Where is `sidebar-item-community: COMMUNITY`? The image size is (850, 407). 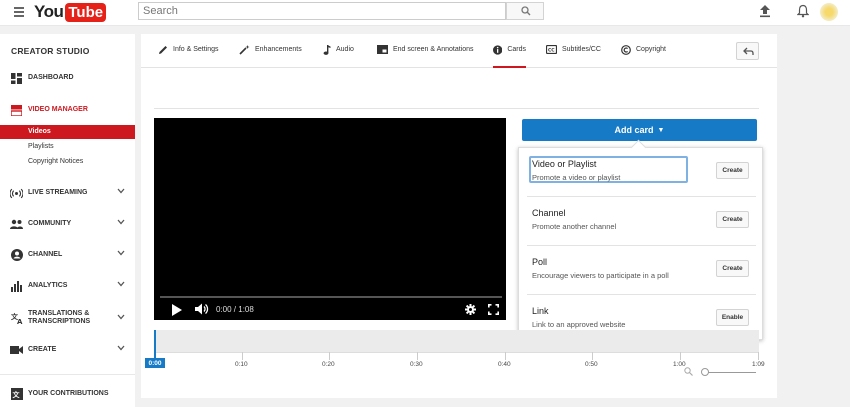
sidebar-item-community: COMMUNITY is located at coordinates (67, 224).